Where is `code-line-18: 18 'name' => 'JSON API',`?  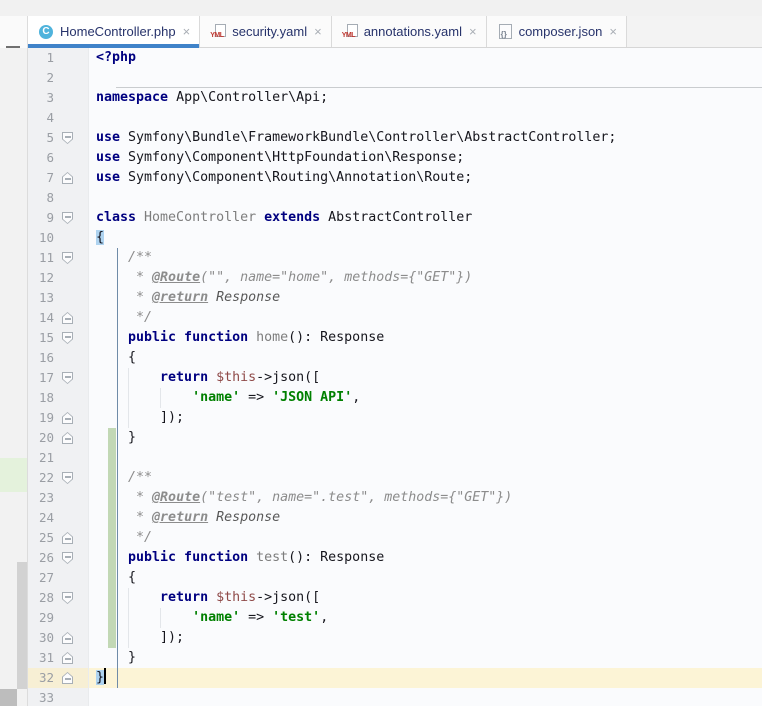 code-line-18: 18 'name' => 'JSON API', is located at coordinates (395, 398).